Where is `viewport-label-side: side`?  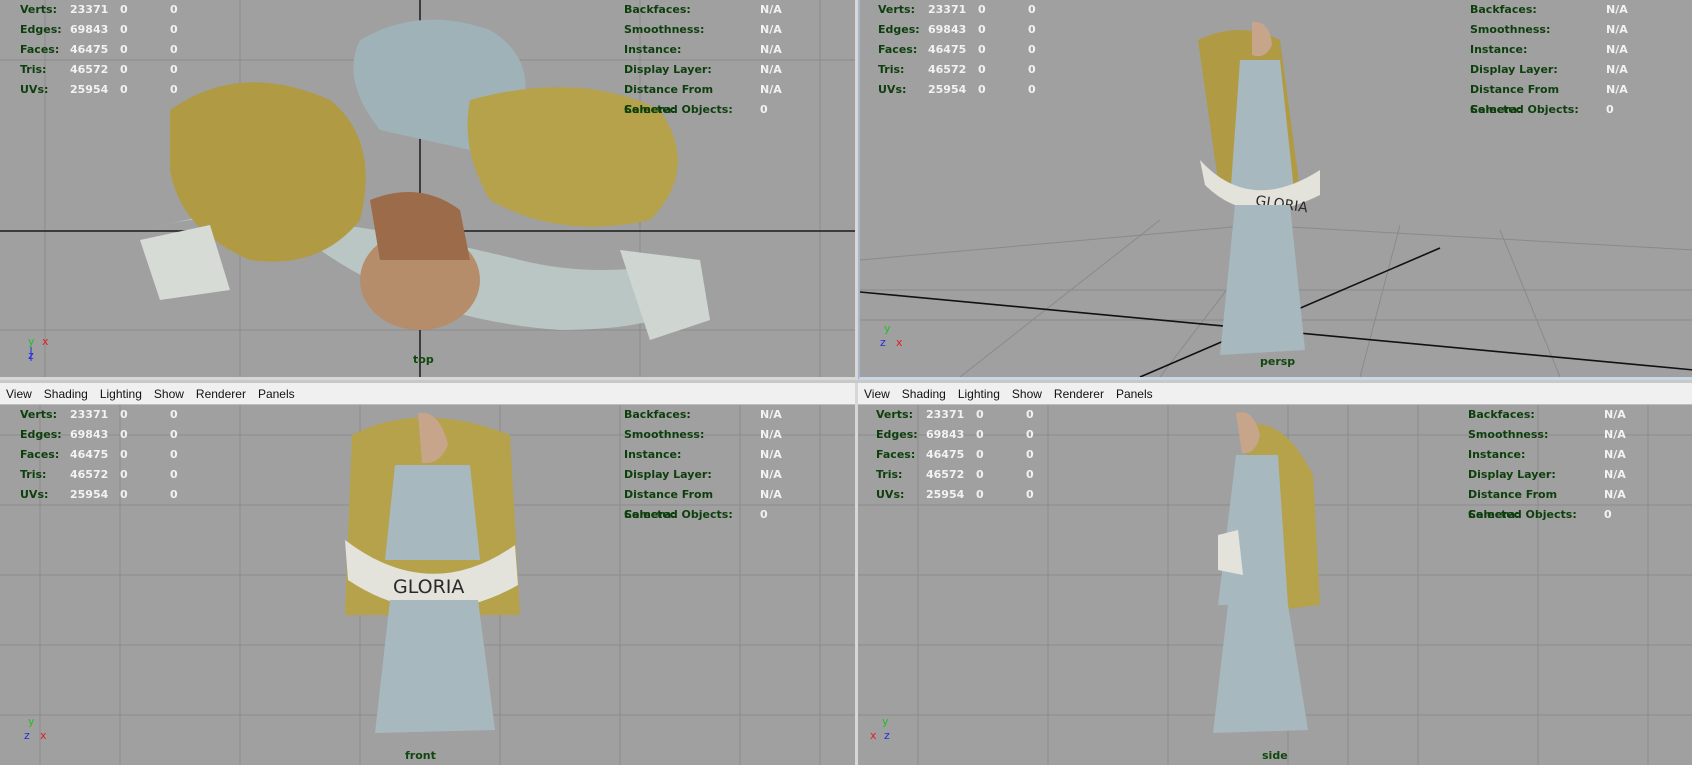
viewport-label-side: side is located at coordinates (1275, 755).